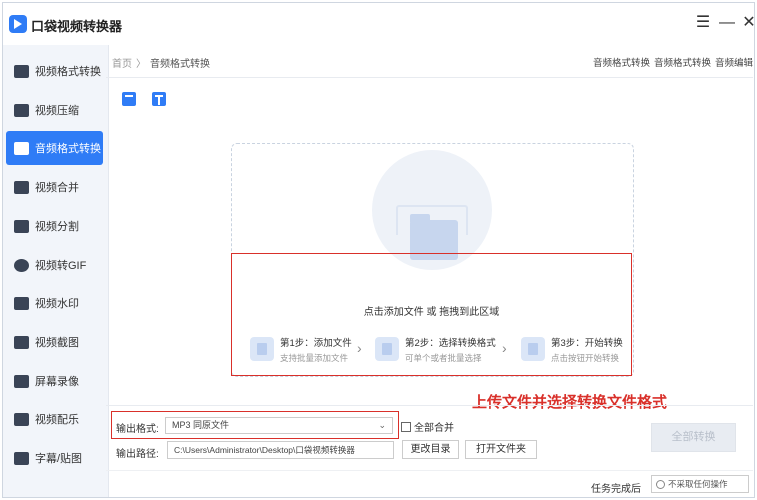  Describe the element at coordinates (314, 357) in the screenshot. I see `step-desc: 支持批量添加文件` at that location.